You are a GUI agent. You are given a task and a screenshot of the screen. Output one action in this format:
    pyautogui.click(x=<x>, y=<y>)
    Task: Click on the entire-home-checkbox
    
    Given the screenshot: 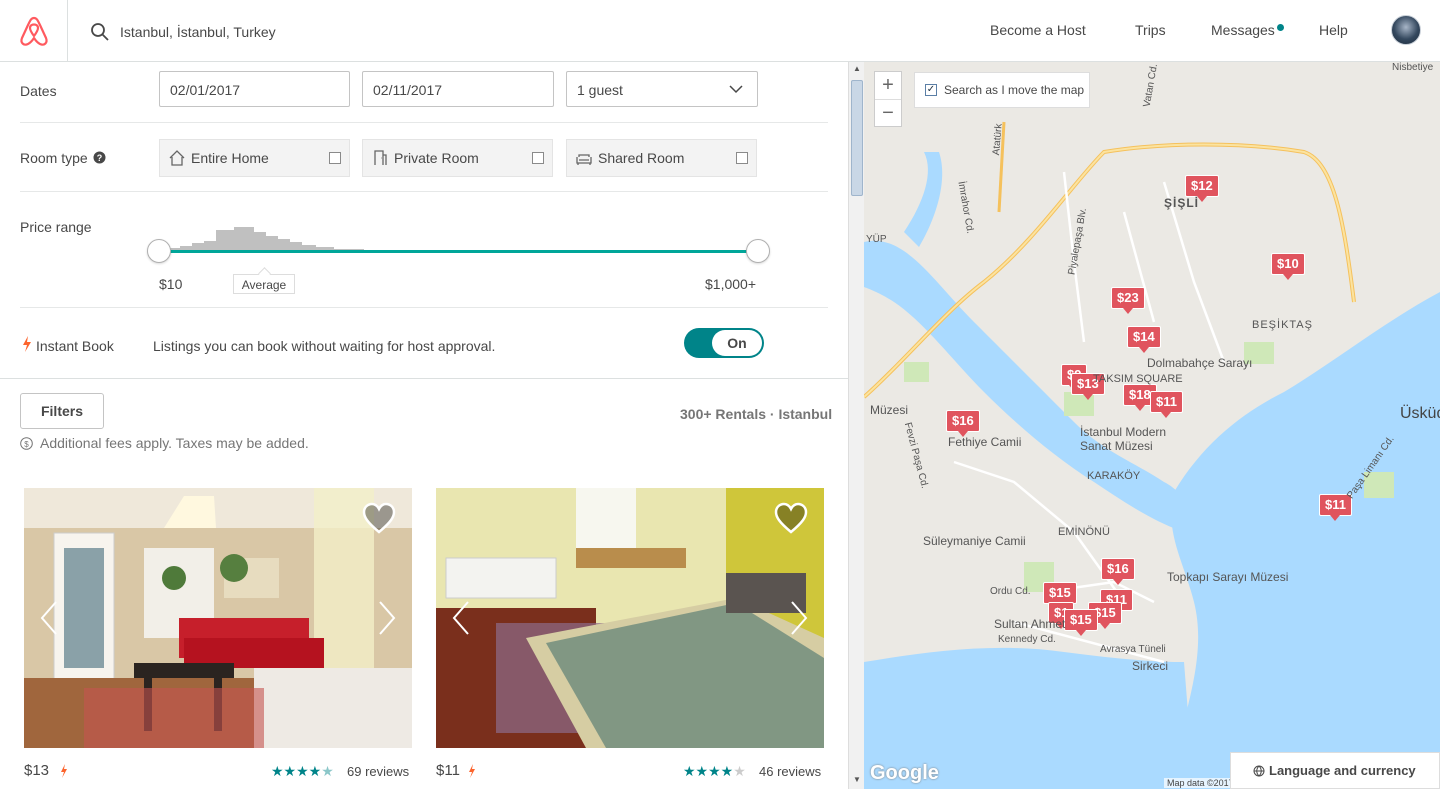 What is the action you would take?
    pyautogui.click(x=335, y=158)
    